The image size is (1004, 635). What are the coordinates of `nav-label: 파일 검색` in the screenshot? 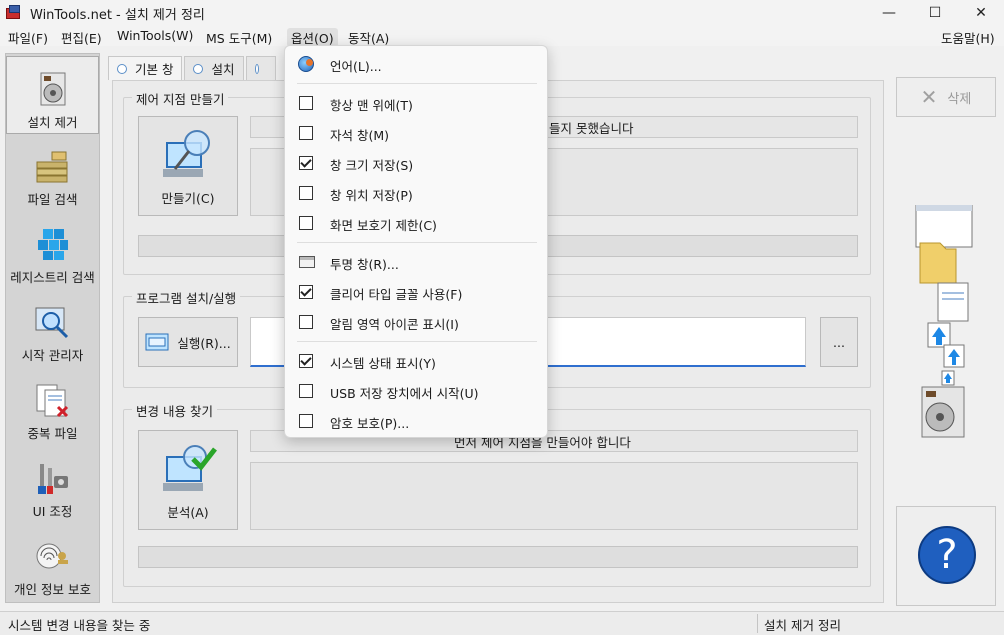 It's located at (52, 199).